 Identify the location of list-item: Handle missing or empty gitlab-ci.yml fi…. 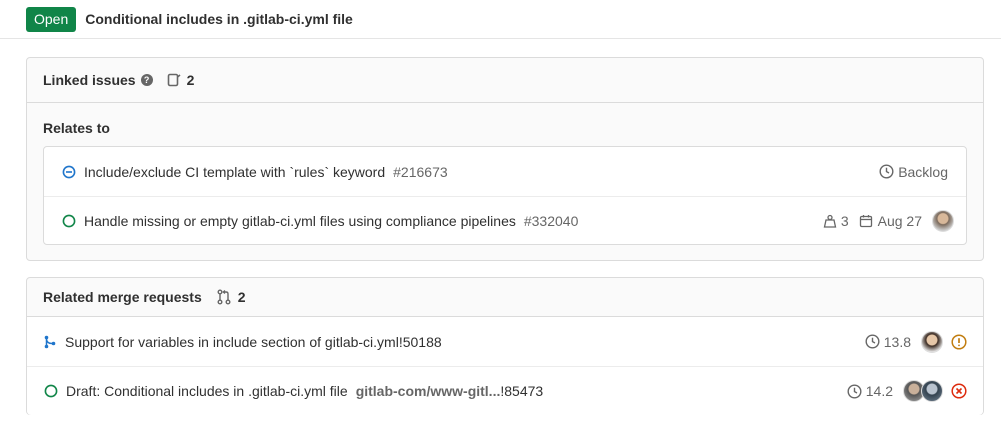
(505, 220).